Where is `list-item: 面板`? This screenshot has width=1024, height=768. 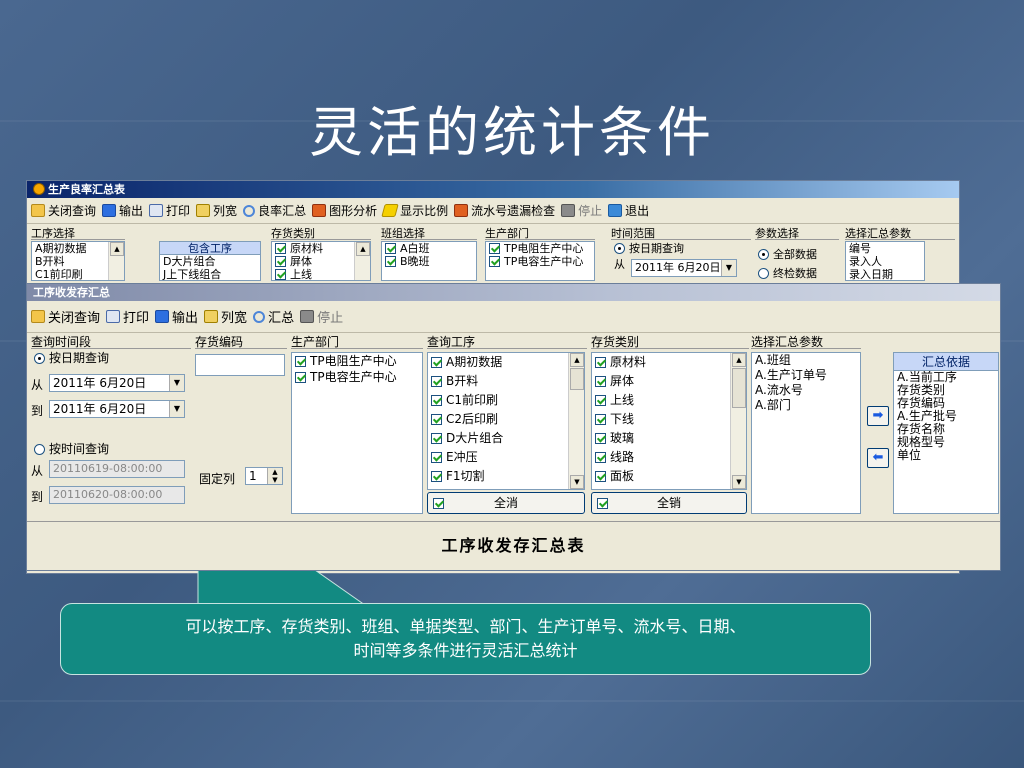 list-item: 面板 is located at coordinates (669, 476).